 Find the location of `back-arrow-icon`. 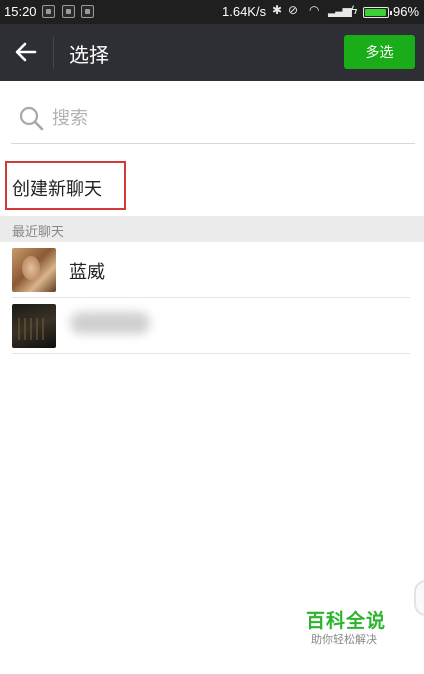

back-arrow-icon is located at coordinates (26, 52).